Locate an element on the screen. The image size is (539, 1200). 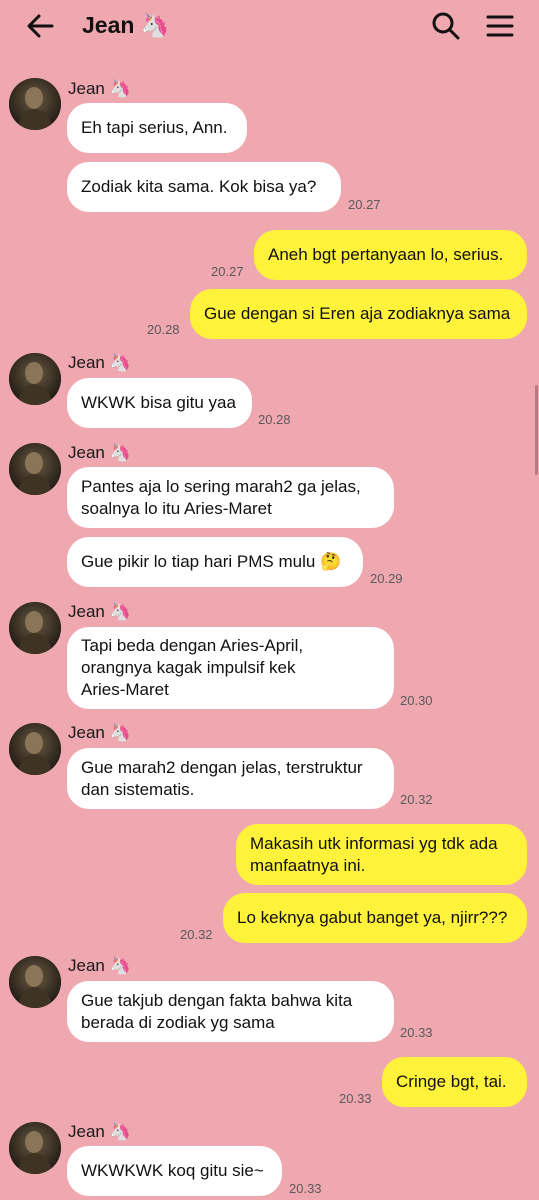
message-text-line: Makasih utk informasi yg tdk ada is located at coordinates (374, 843).